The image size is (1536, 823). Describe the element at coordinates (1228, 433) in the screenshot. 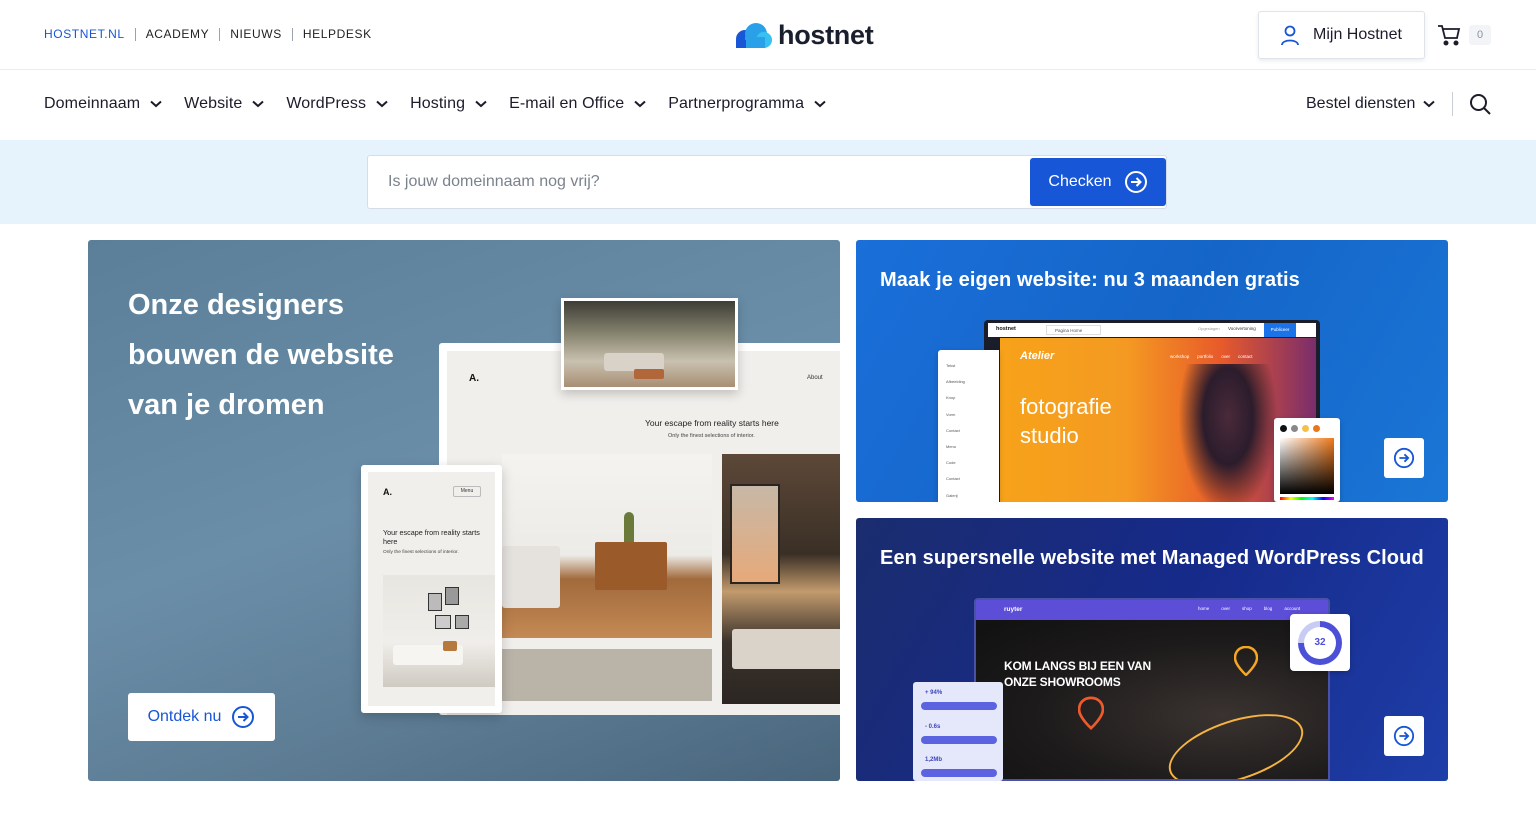

I see `builder-portrait` at that location.